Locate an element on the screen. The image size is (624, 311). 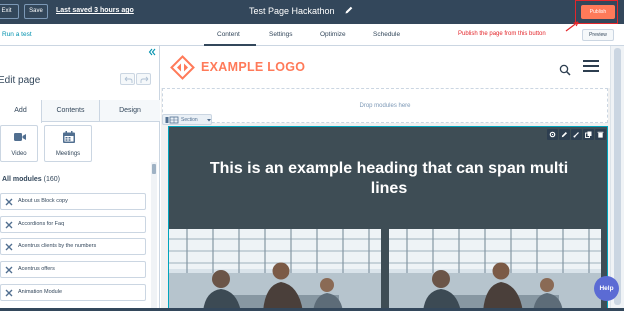
tab-contents: Contents is located at coordinates (71, 111).